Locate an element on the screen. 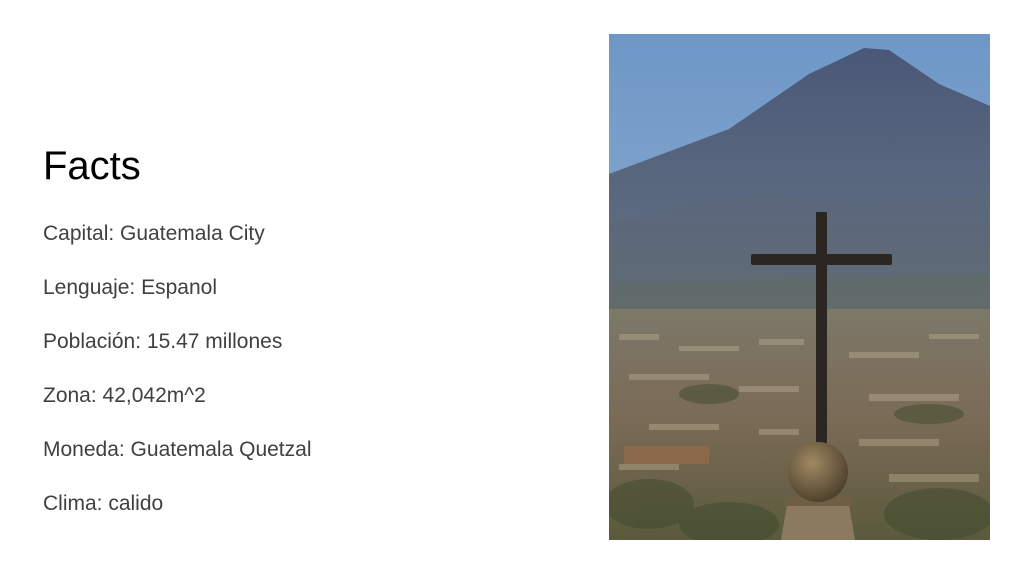 The height and width of the screenshot is (576, 1024). fact-currency: Moneda: Guatemala Quetzal is located at coordinates (177, 449).